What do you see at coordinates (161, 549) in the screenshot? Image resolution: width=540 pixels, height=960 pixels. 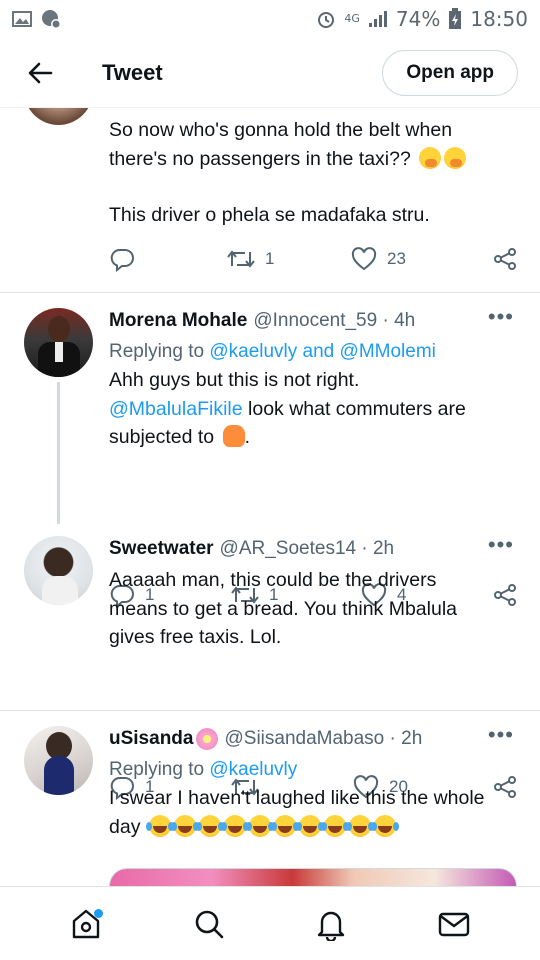 I see `author-name: Sweetwater` at bounding box center [161, 549].